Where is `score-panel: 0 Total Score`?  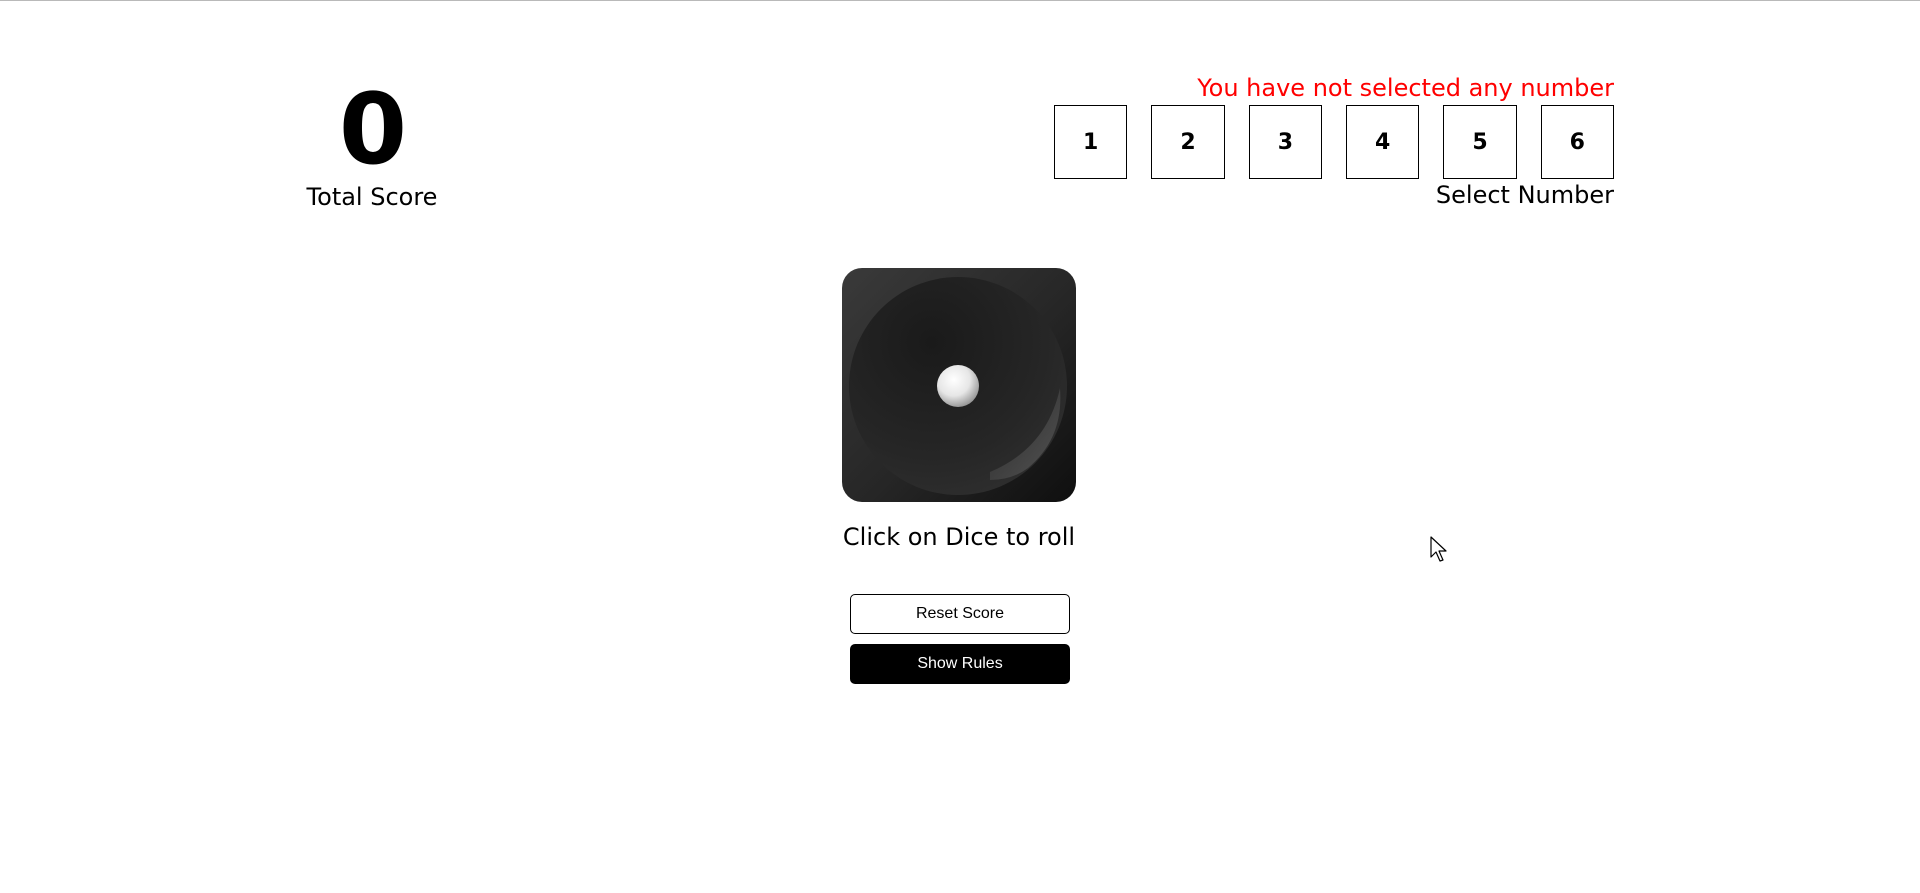 score-panel: 0 Total Score is located at coordinates (372, 145).